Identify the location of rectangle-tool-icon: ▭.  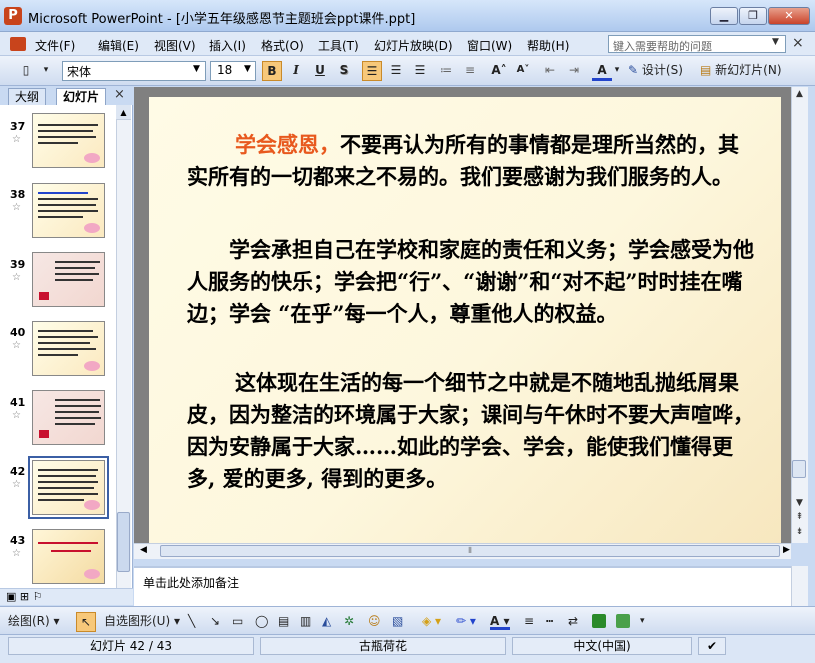
(237, 621).